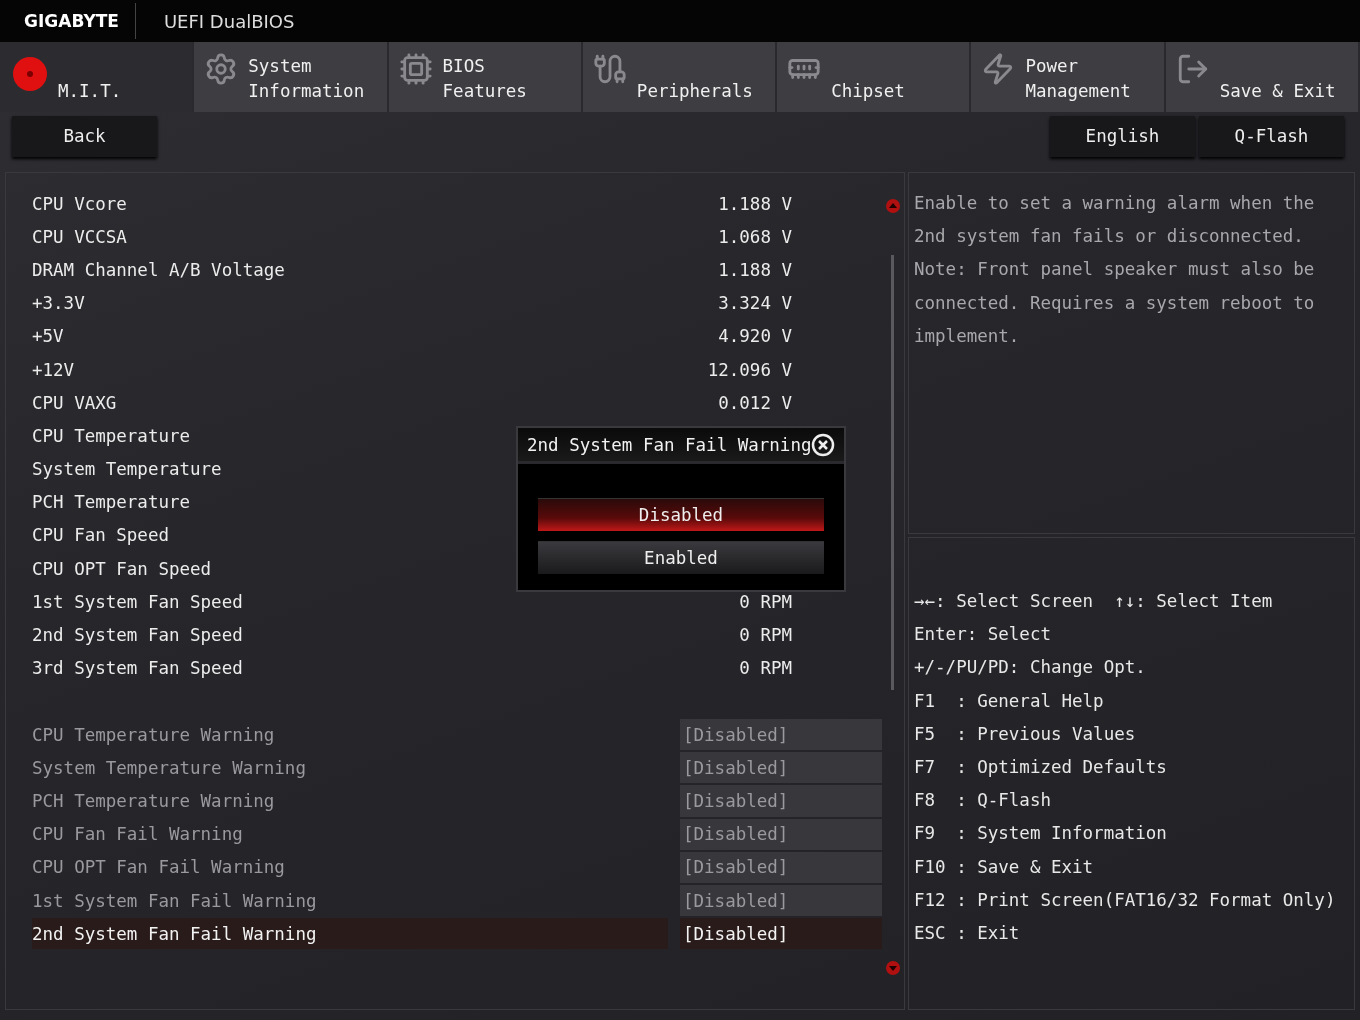  Describe the element at coordinates (967, 934) in the screenshot. I see `key-hint: ESC : Exit` at that location.